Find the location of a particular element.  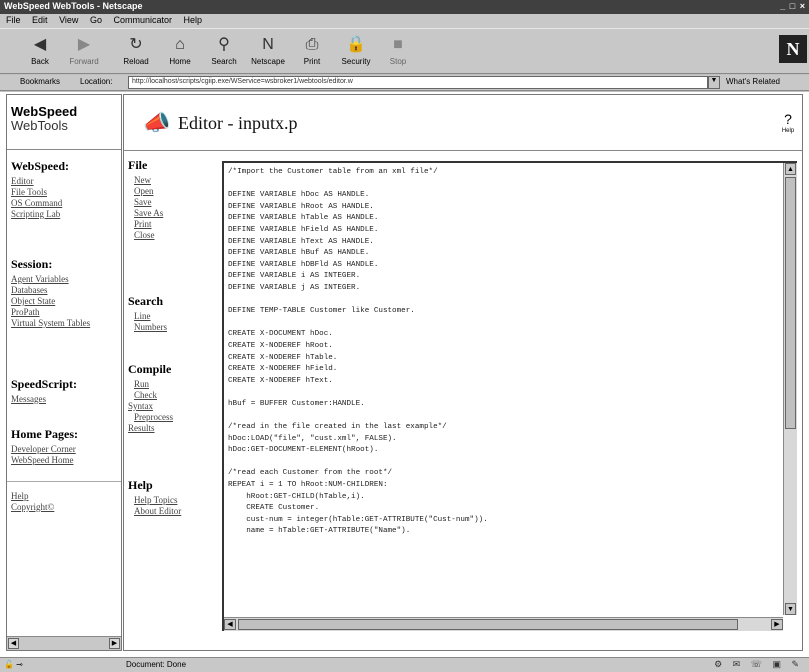

search-line-link: Line is located at coordinates (173, 316).